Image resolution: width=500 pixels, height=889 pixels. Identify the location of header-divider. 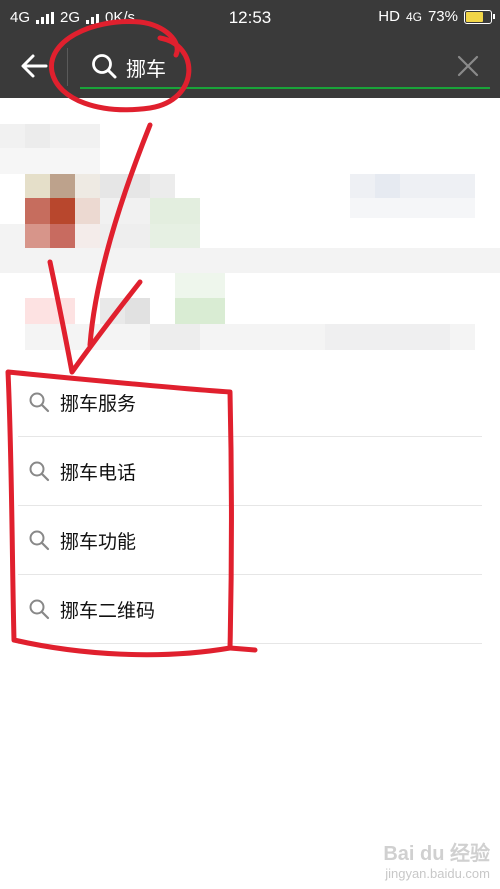
(67, 67).